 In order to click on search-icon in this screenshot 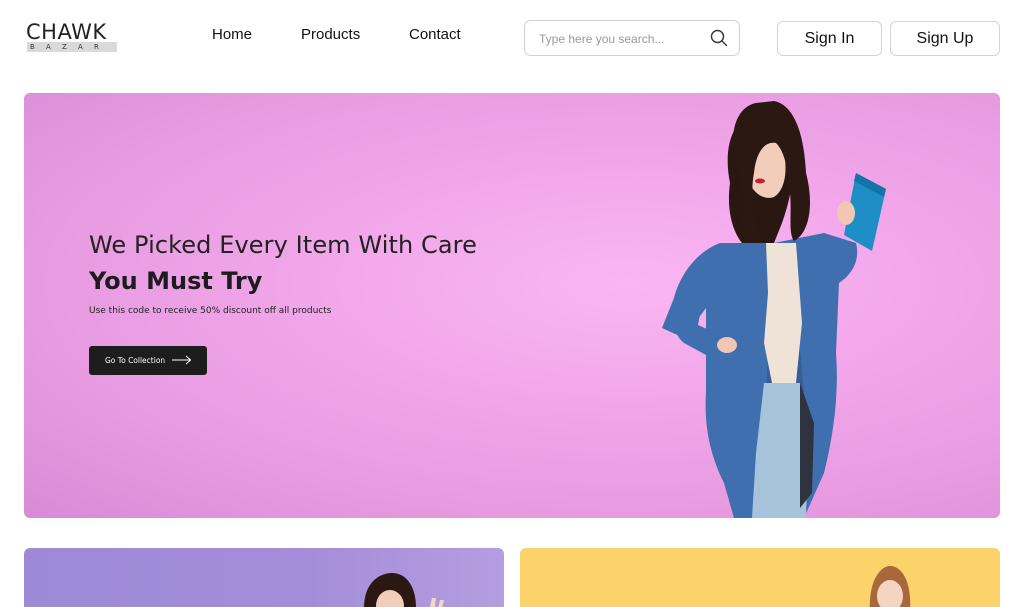, I will do `click(719, 38)`.